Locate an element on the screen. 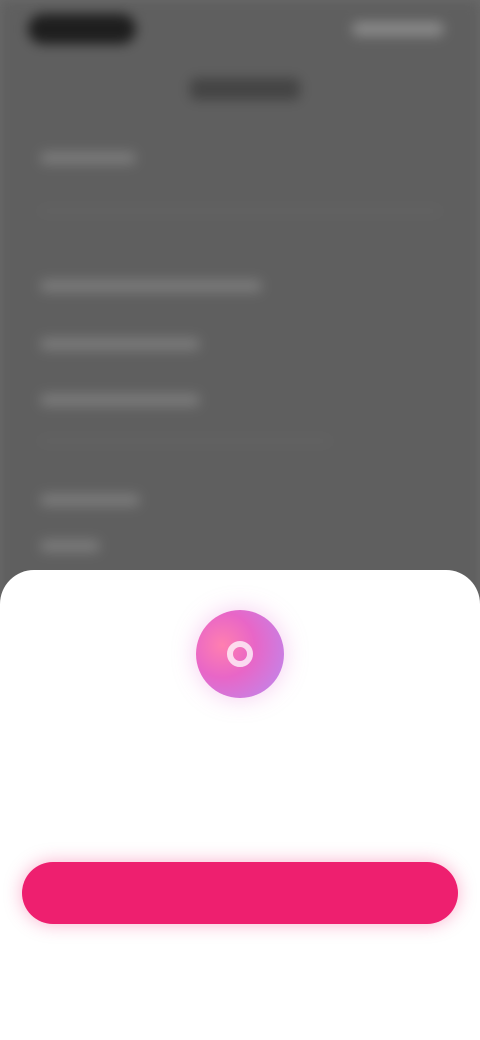 Image resolution: width=480 pixels, height=1040 pixels. status-bar is located at coordinates (240, 30).